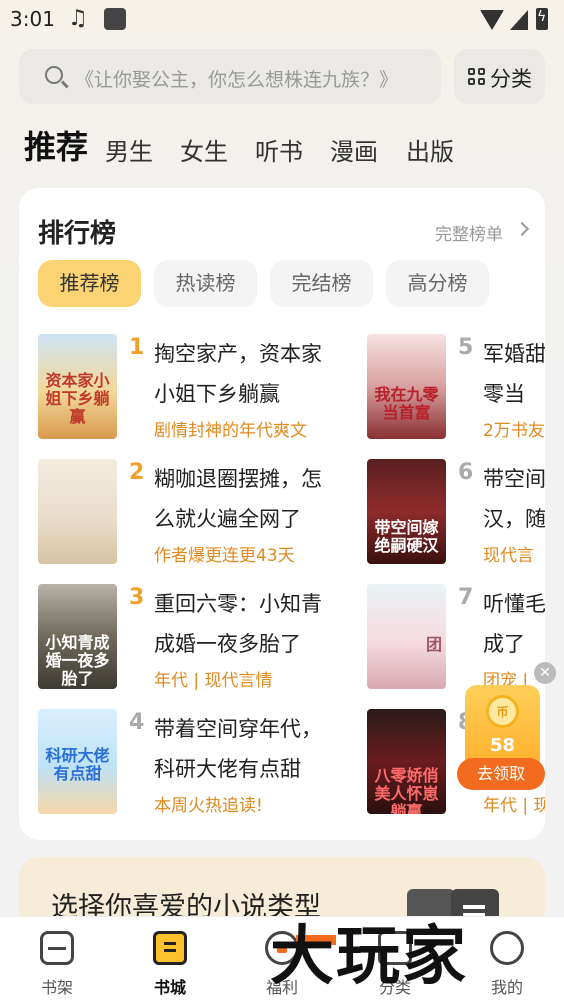  I want to click on nav-bookshelf: 书架, so click(57, 960).